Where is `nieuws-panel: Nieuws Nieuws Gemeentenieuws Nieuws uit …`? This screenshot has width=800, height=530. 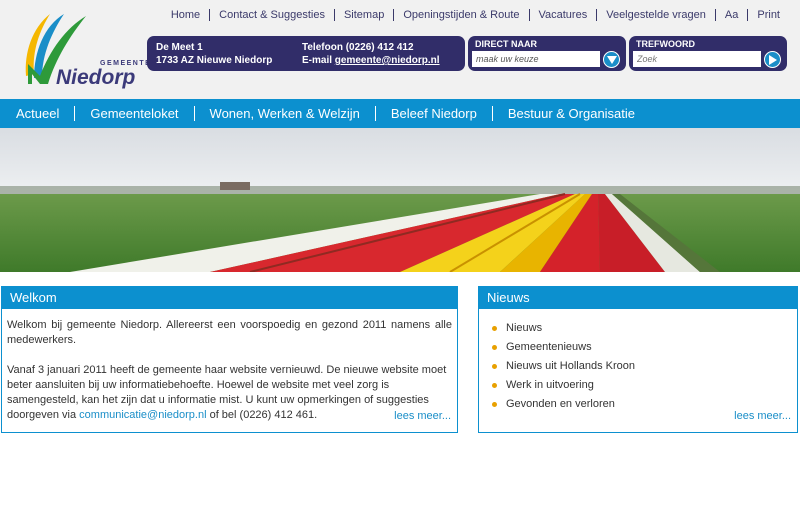
nieuws-panel: Nieuws Nieuws Gemeentenieuws Nieuws uit … is located at coordinates (638, 359).